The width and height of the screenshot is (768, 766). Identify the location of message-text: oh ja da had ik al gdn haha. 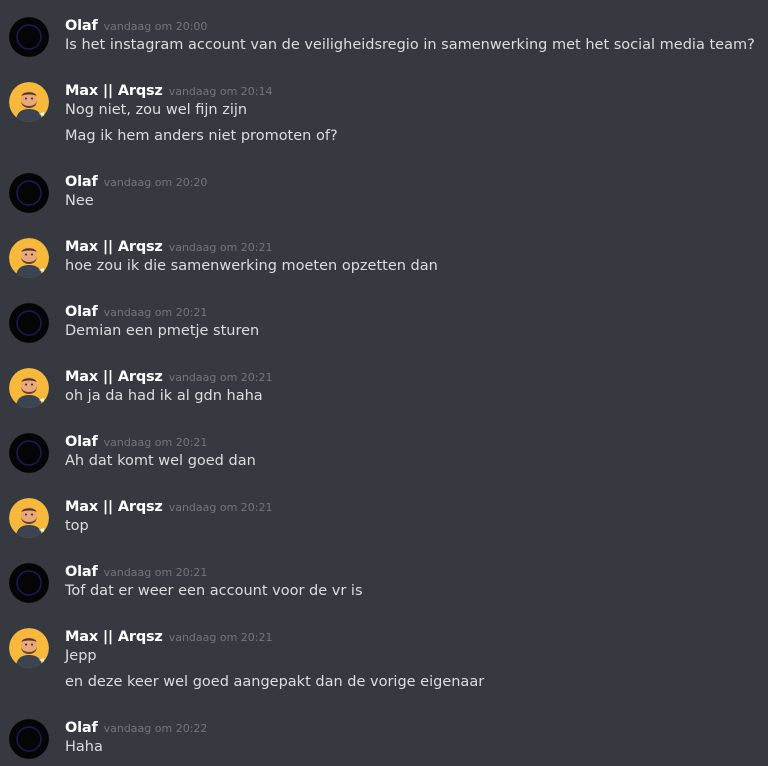
(164, 396).